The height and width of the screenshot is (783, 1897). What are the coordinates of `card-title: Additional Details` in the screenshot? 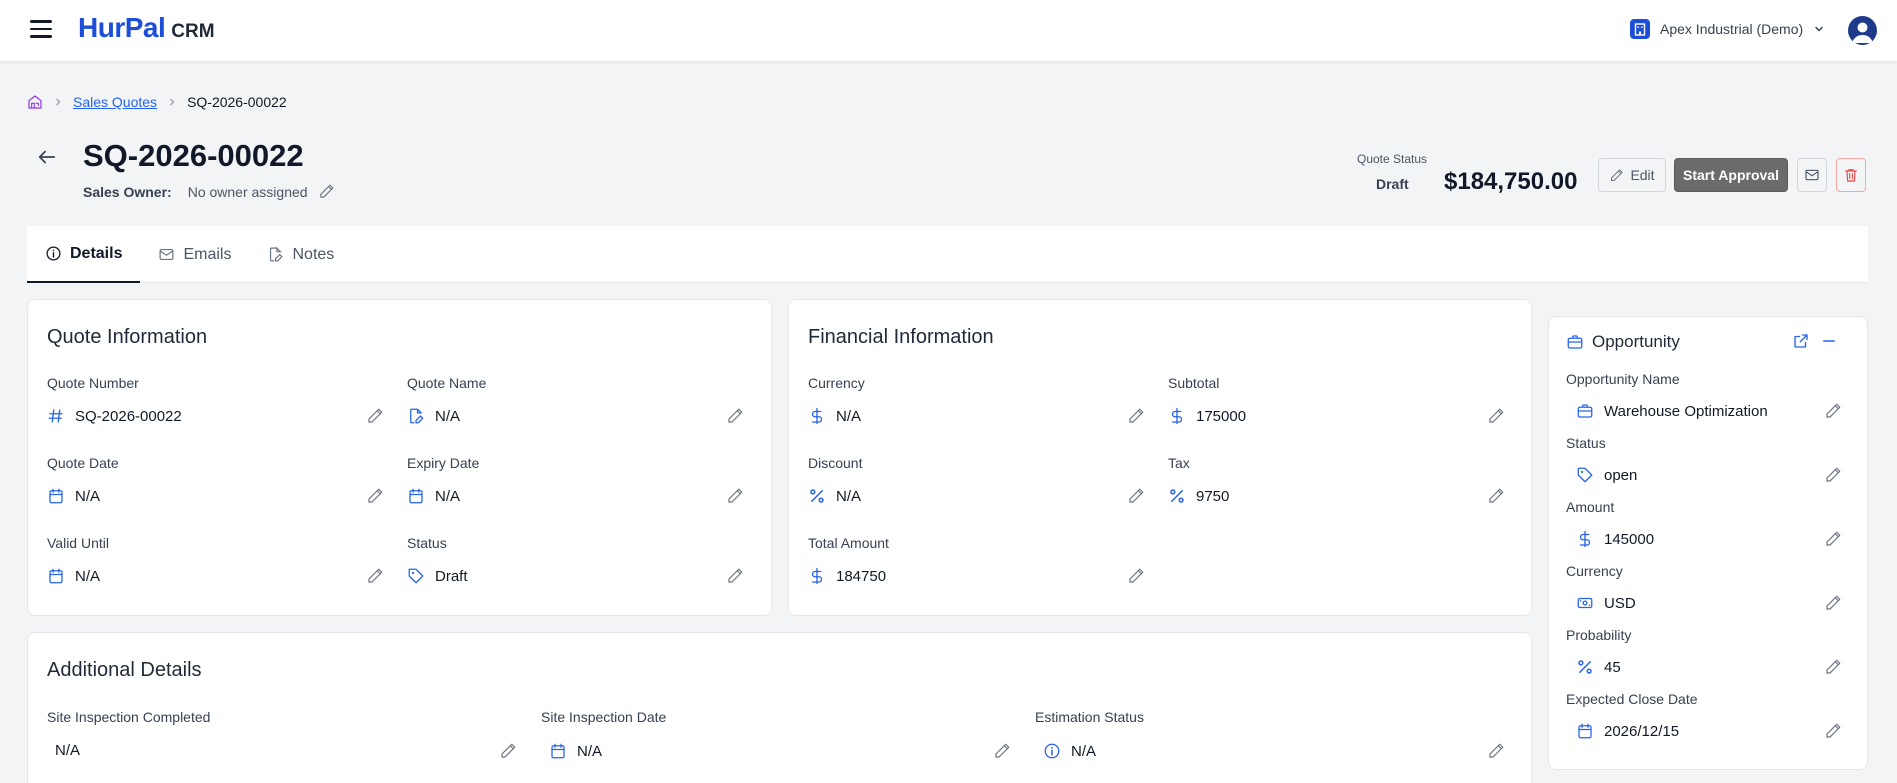 It's located at (124, 670).